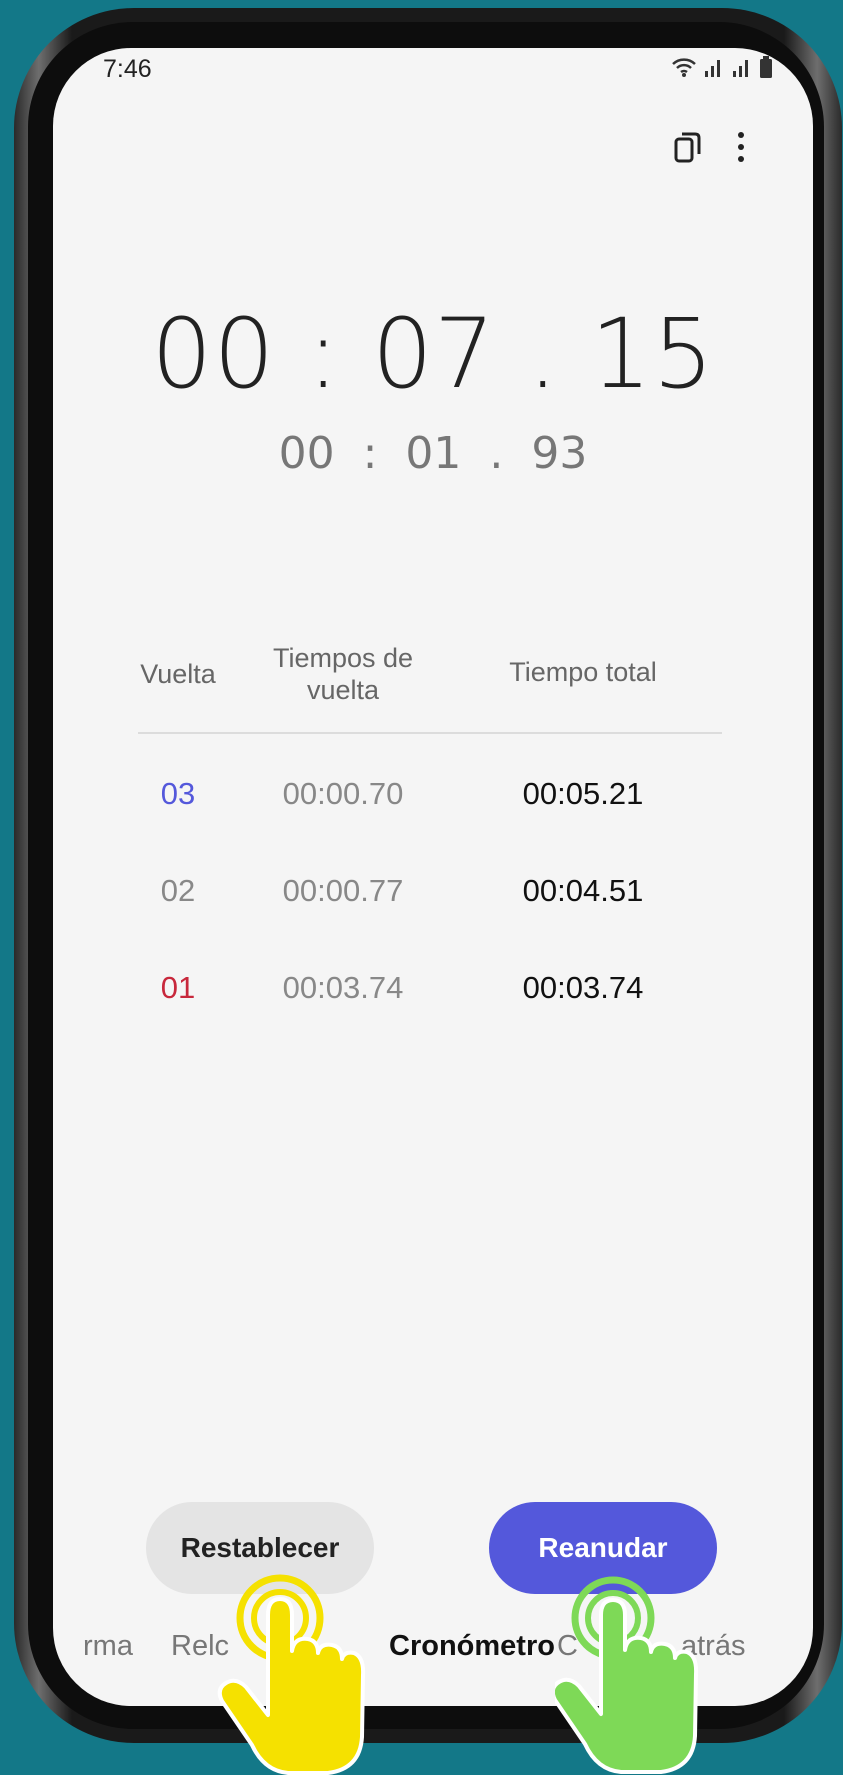  Describe the element at coordinates (291, 1674) in the screenshot. I see `tap-hand-yellow-icon` at that location.